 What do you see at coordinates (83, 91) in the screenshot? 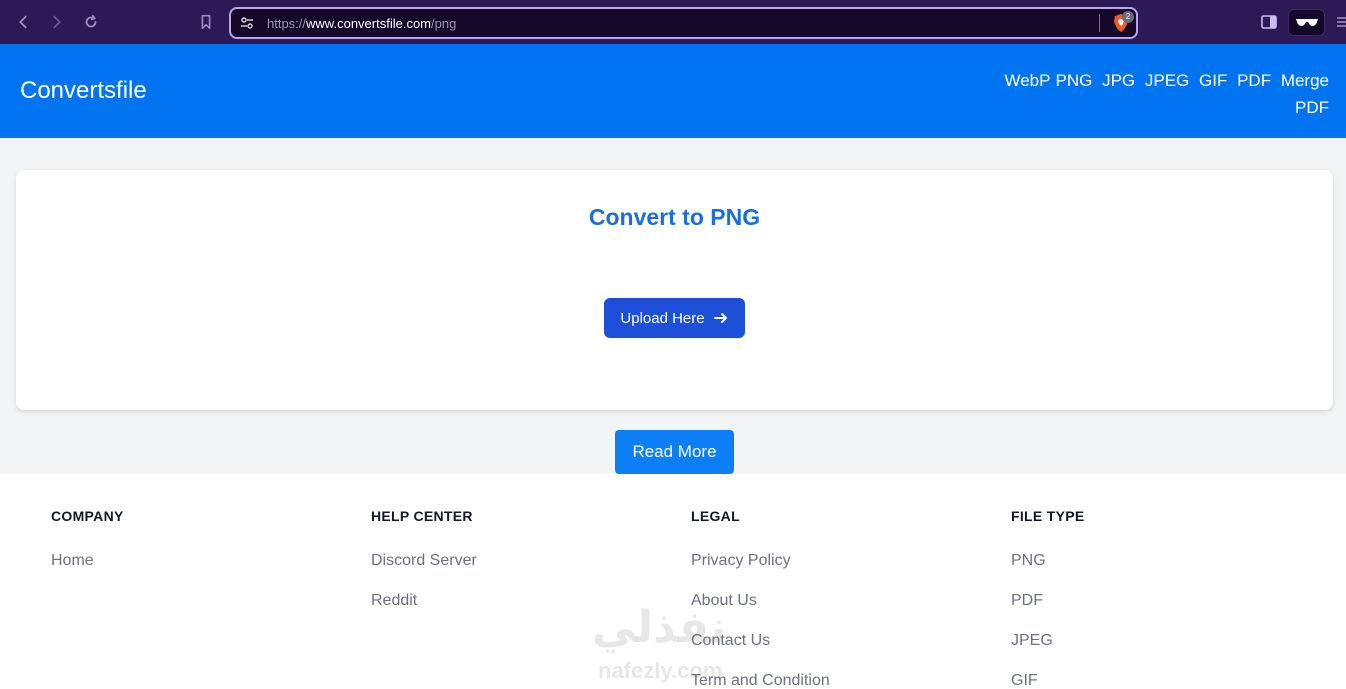
I see `brand-logo: Convertsfile` at bounding box center [83, 91].